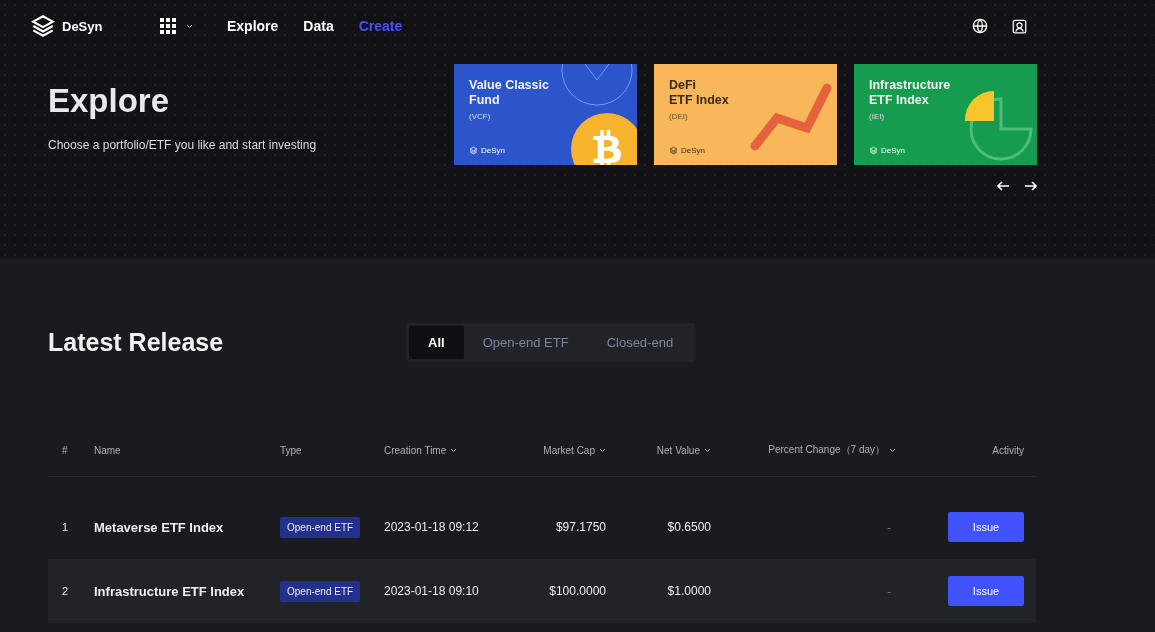  I want to click on fund-card: Infrastructure ETF Index (IEI) DeSyn, so click(945, 114).